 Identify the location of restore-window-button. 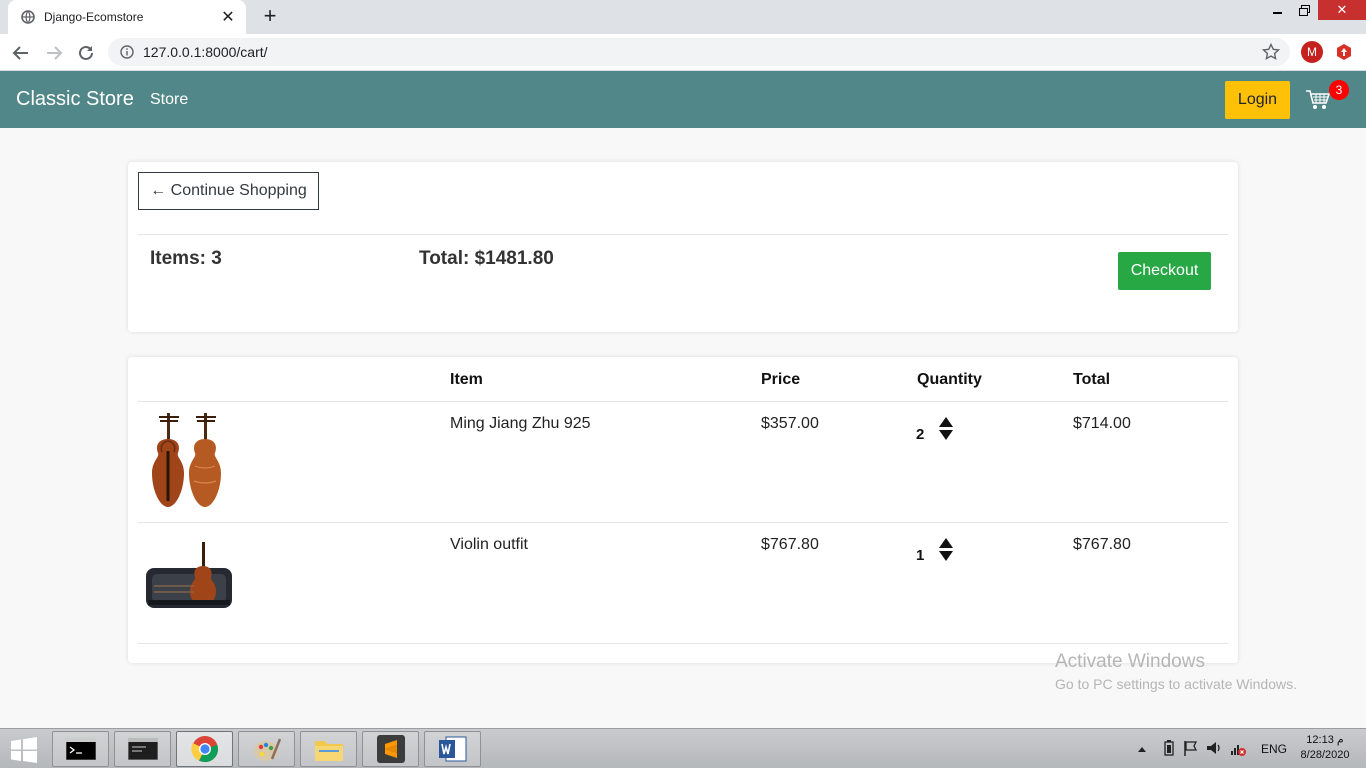
(1304, 10).